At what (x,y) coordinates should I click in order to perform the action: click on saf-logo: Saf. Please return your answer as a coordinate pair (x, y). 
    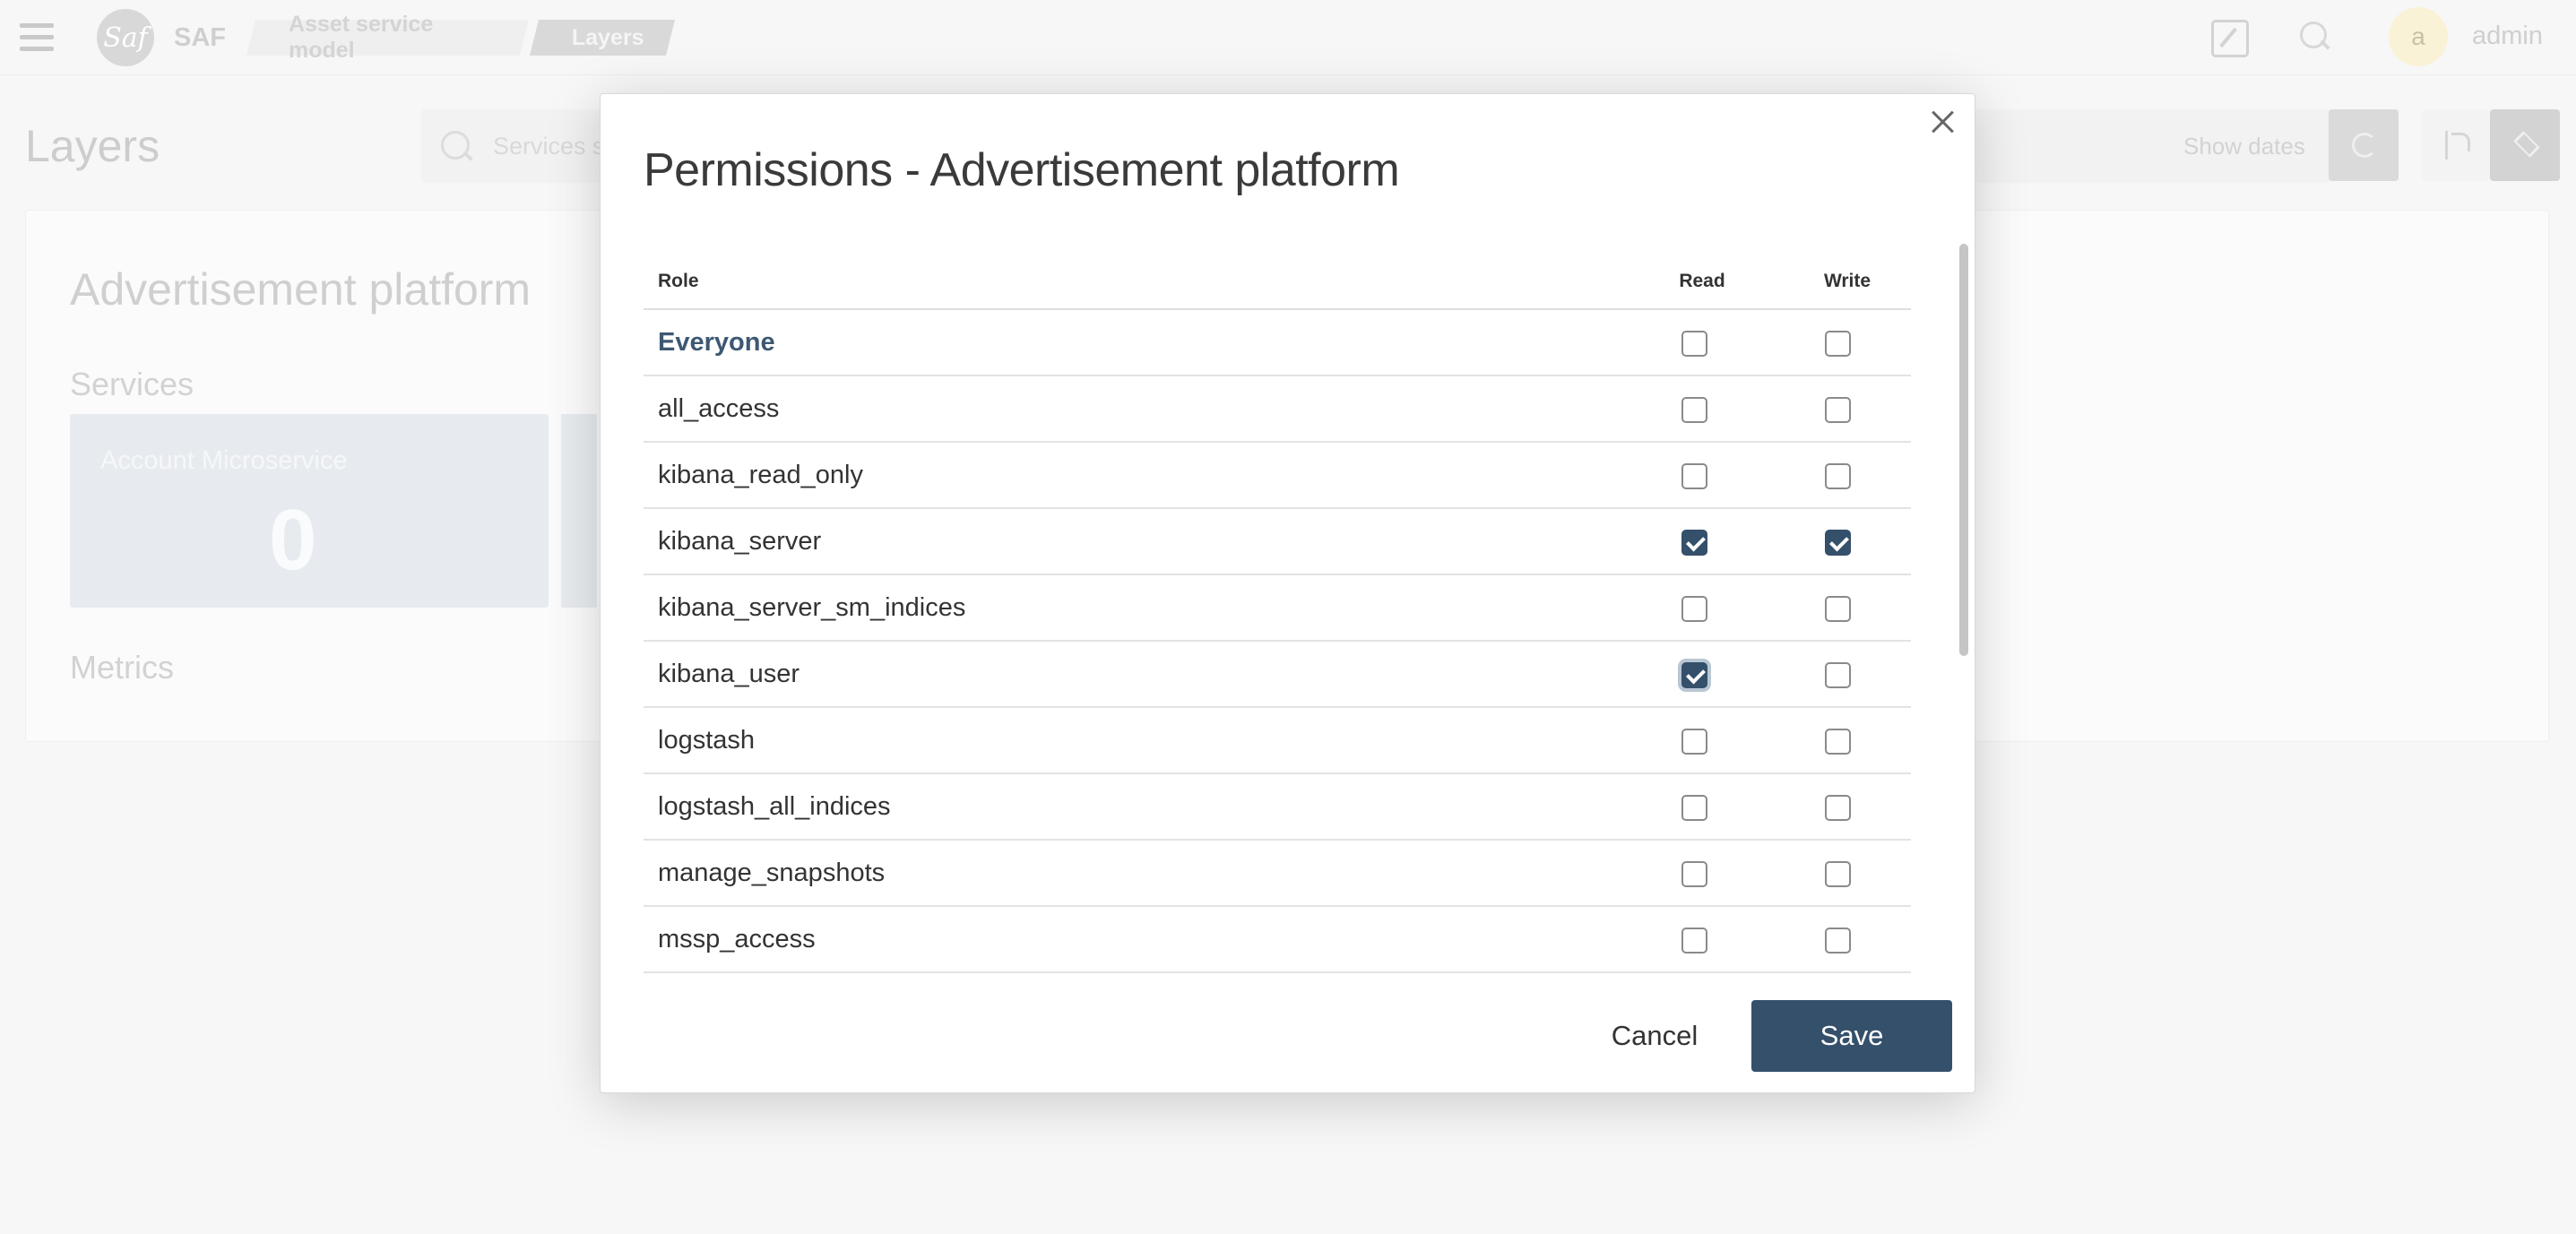
    Looking at the image, I should click on (125, 38).